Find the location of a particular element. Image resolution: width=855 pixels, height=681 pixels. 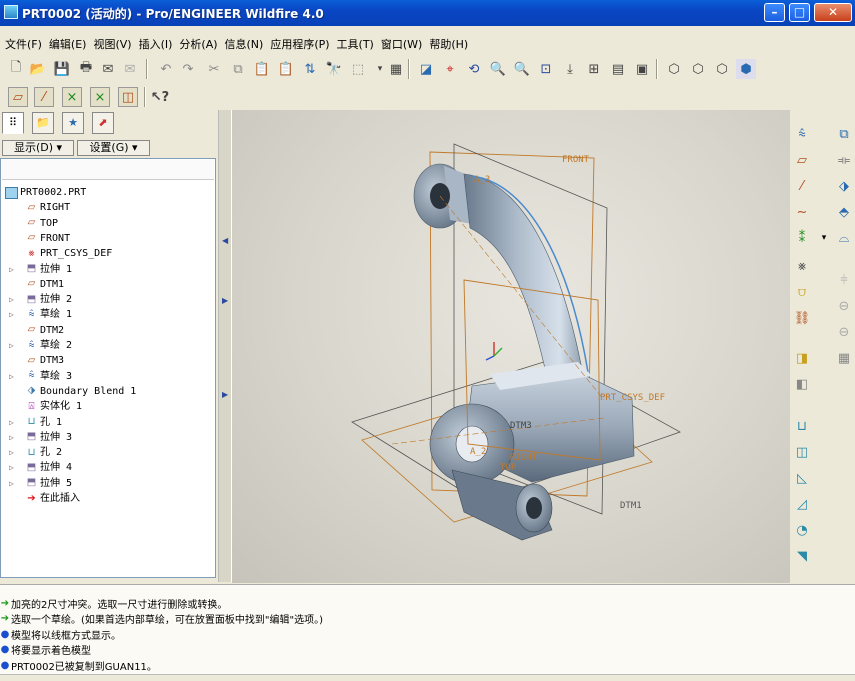

intersect-tool-icon: ⫩ is located at coordinates (844, 280).